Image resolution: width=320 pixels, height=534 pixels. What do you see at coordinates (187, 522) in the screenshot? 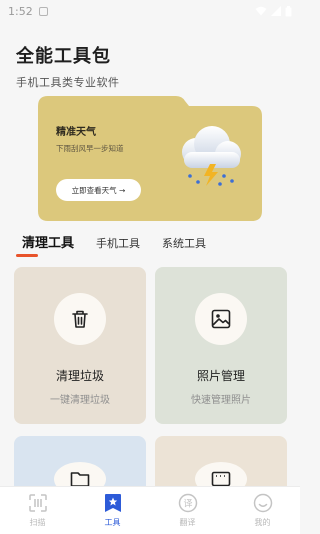
I see `nav-label: 翻译` at bounding box center [187, 522].